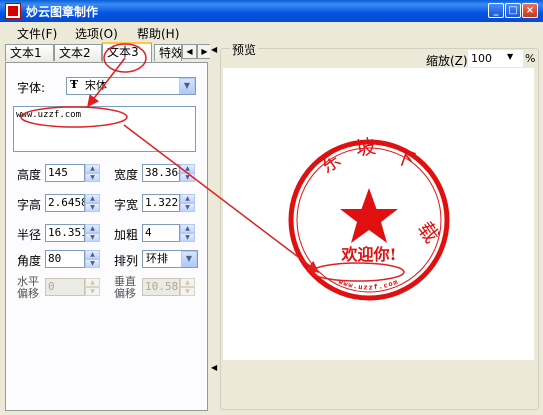 Image resolution: width=543 pixels, height=415 pixels. What do you see at coordinates (65, 203) in the screenshot?
I see `char-height-field: 2.6458` at bounding box center [65, 203].